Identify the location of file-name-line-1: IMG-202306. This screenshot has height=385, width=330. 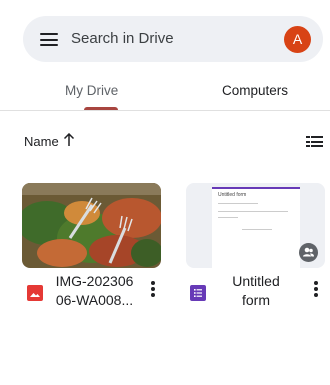
(94, 281).